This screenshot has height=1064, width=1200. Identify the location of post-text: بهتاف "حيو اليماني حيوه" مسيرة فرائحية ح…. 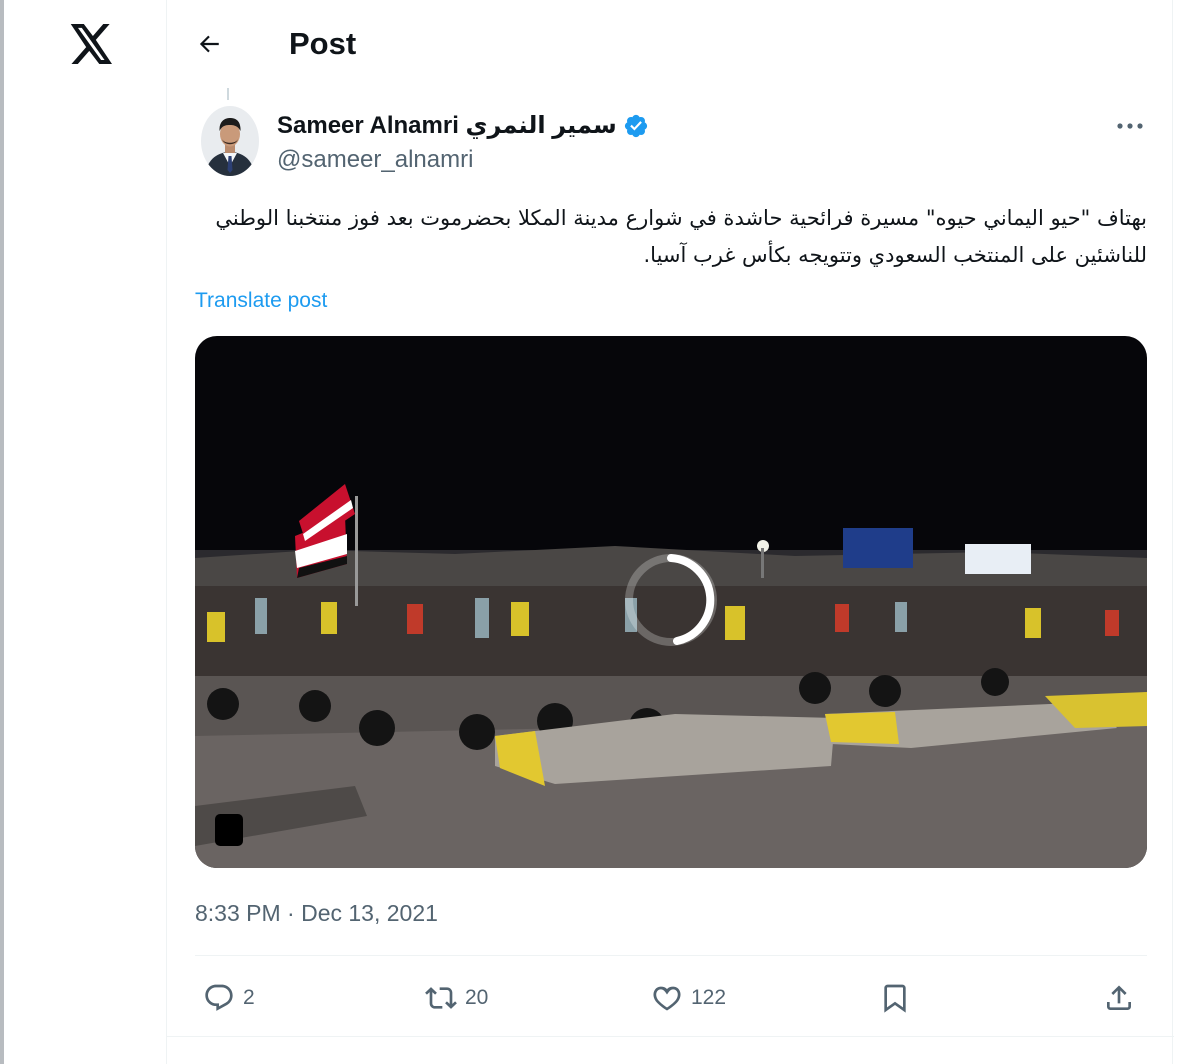
(681, 236).